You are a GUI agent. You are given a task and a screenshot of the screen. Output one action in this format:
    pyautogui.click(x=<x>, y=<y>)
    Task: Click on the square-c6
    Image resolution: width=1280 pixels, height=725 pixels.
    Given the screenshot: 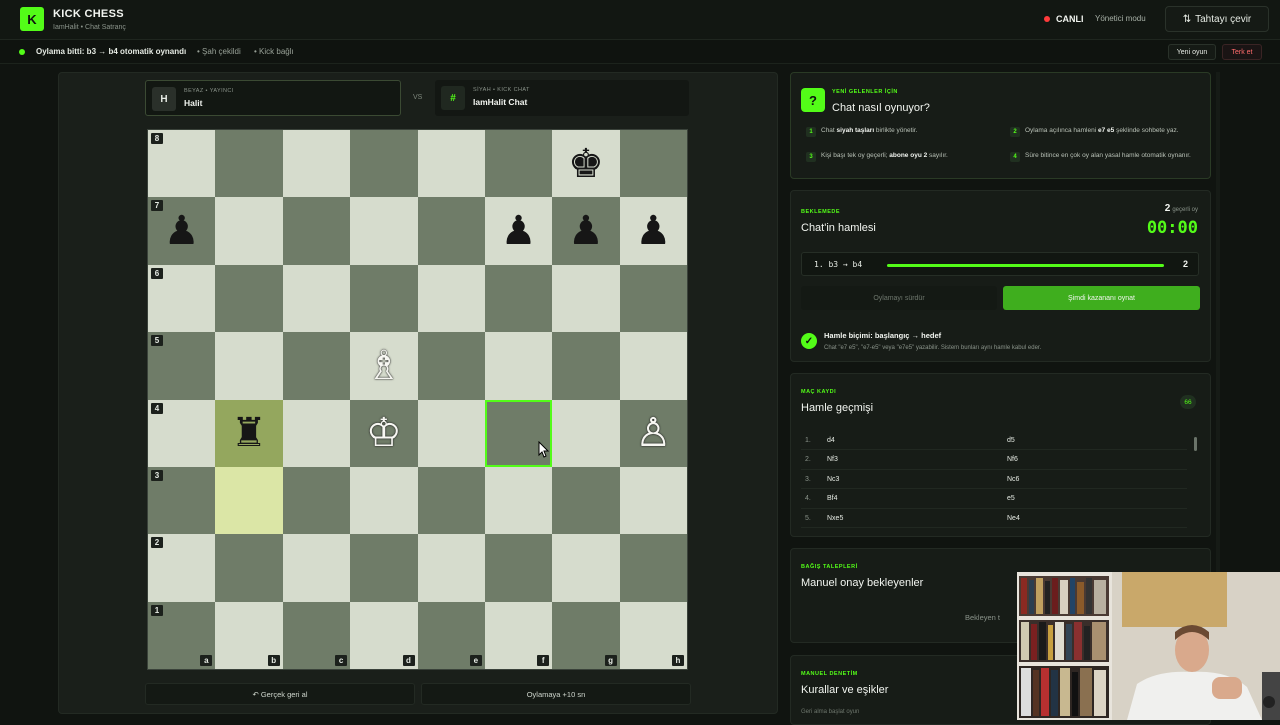 What is the action you would take?
    pyautogui.click(x=316, y=298)
    